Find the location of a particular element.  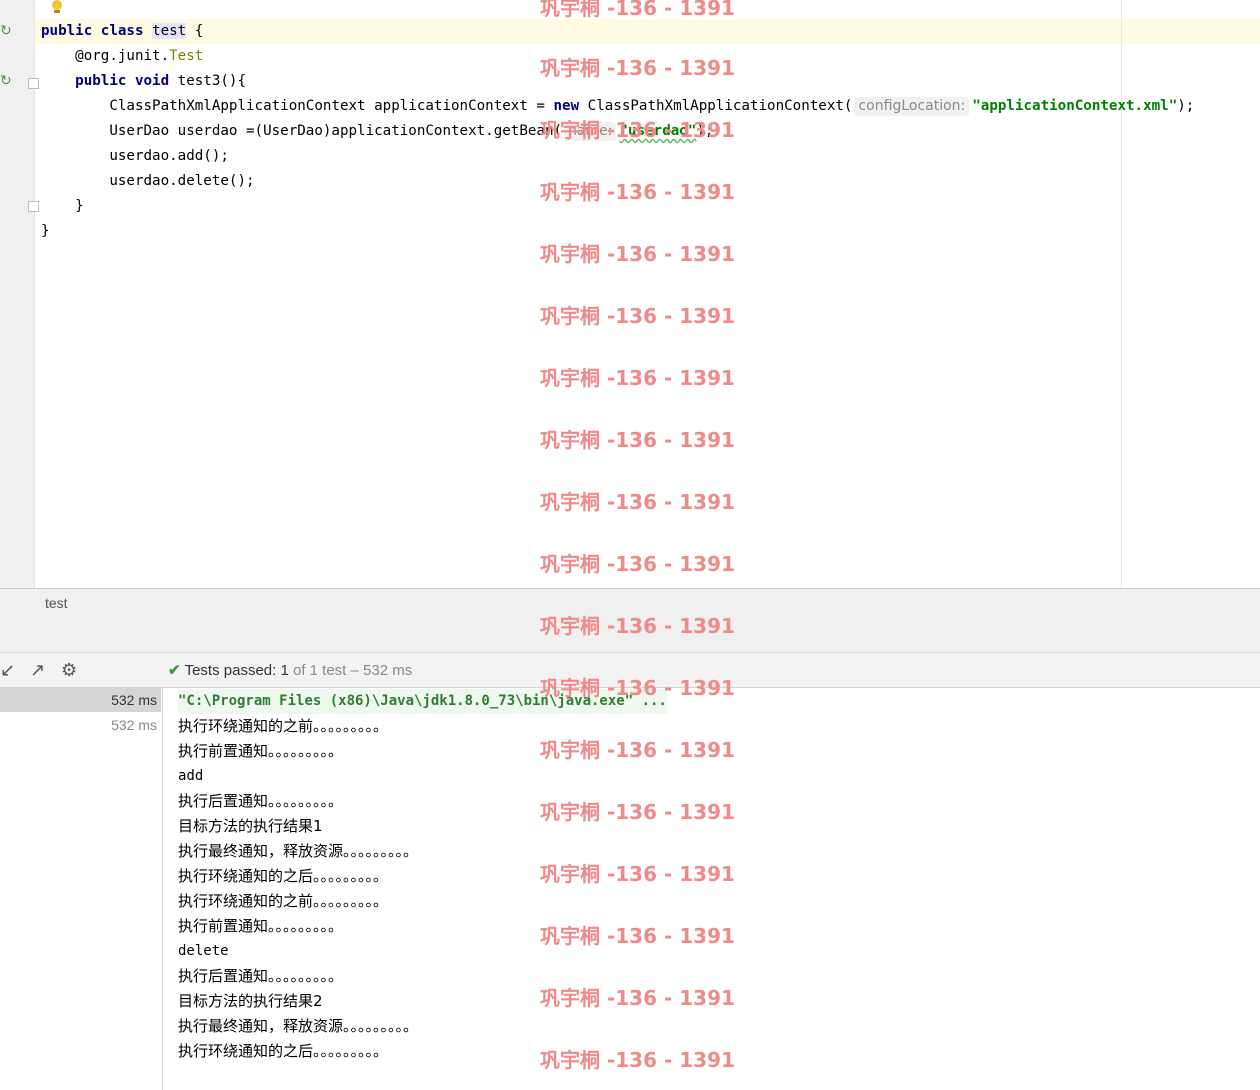

code-line: public class test { is located at coordinates (122, 31).